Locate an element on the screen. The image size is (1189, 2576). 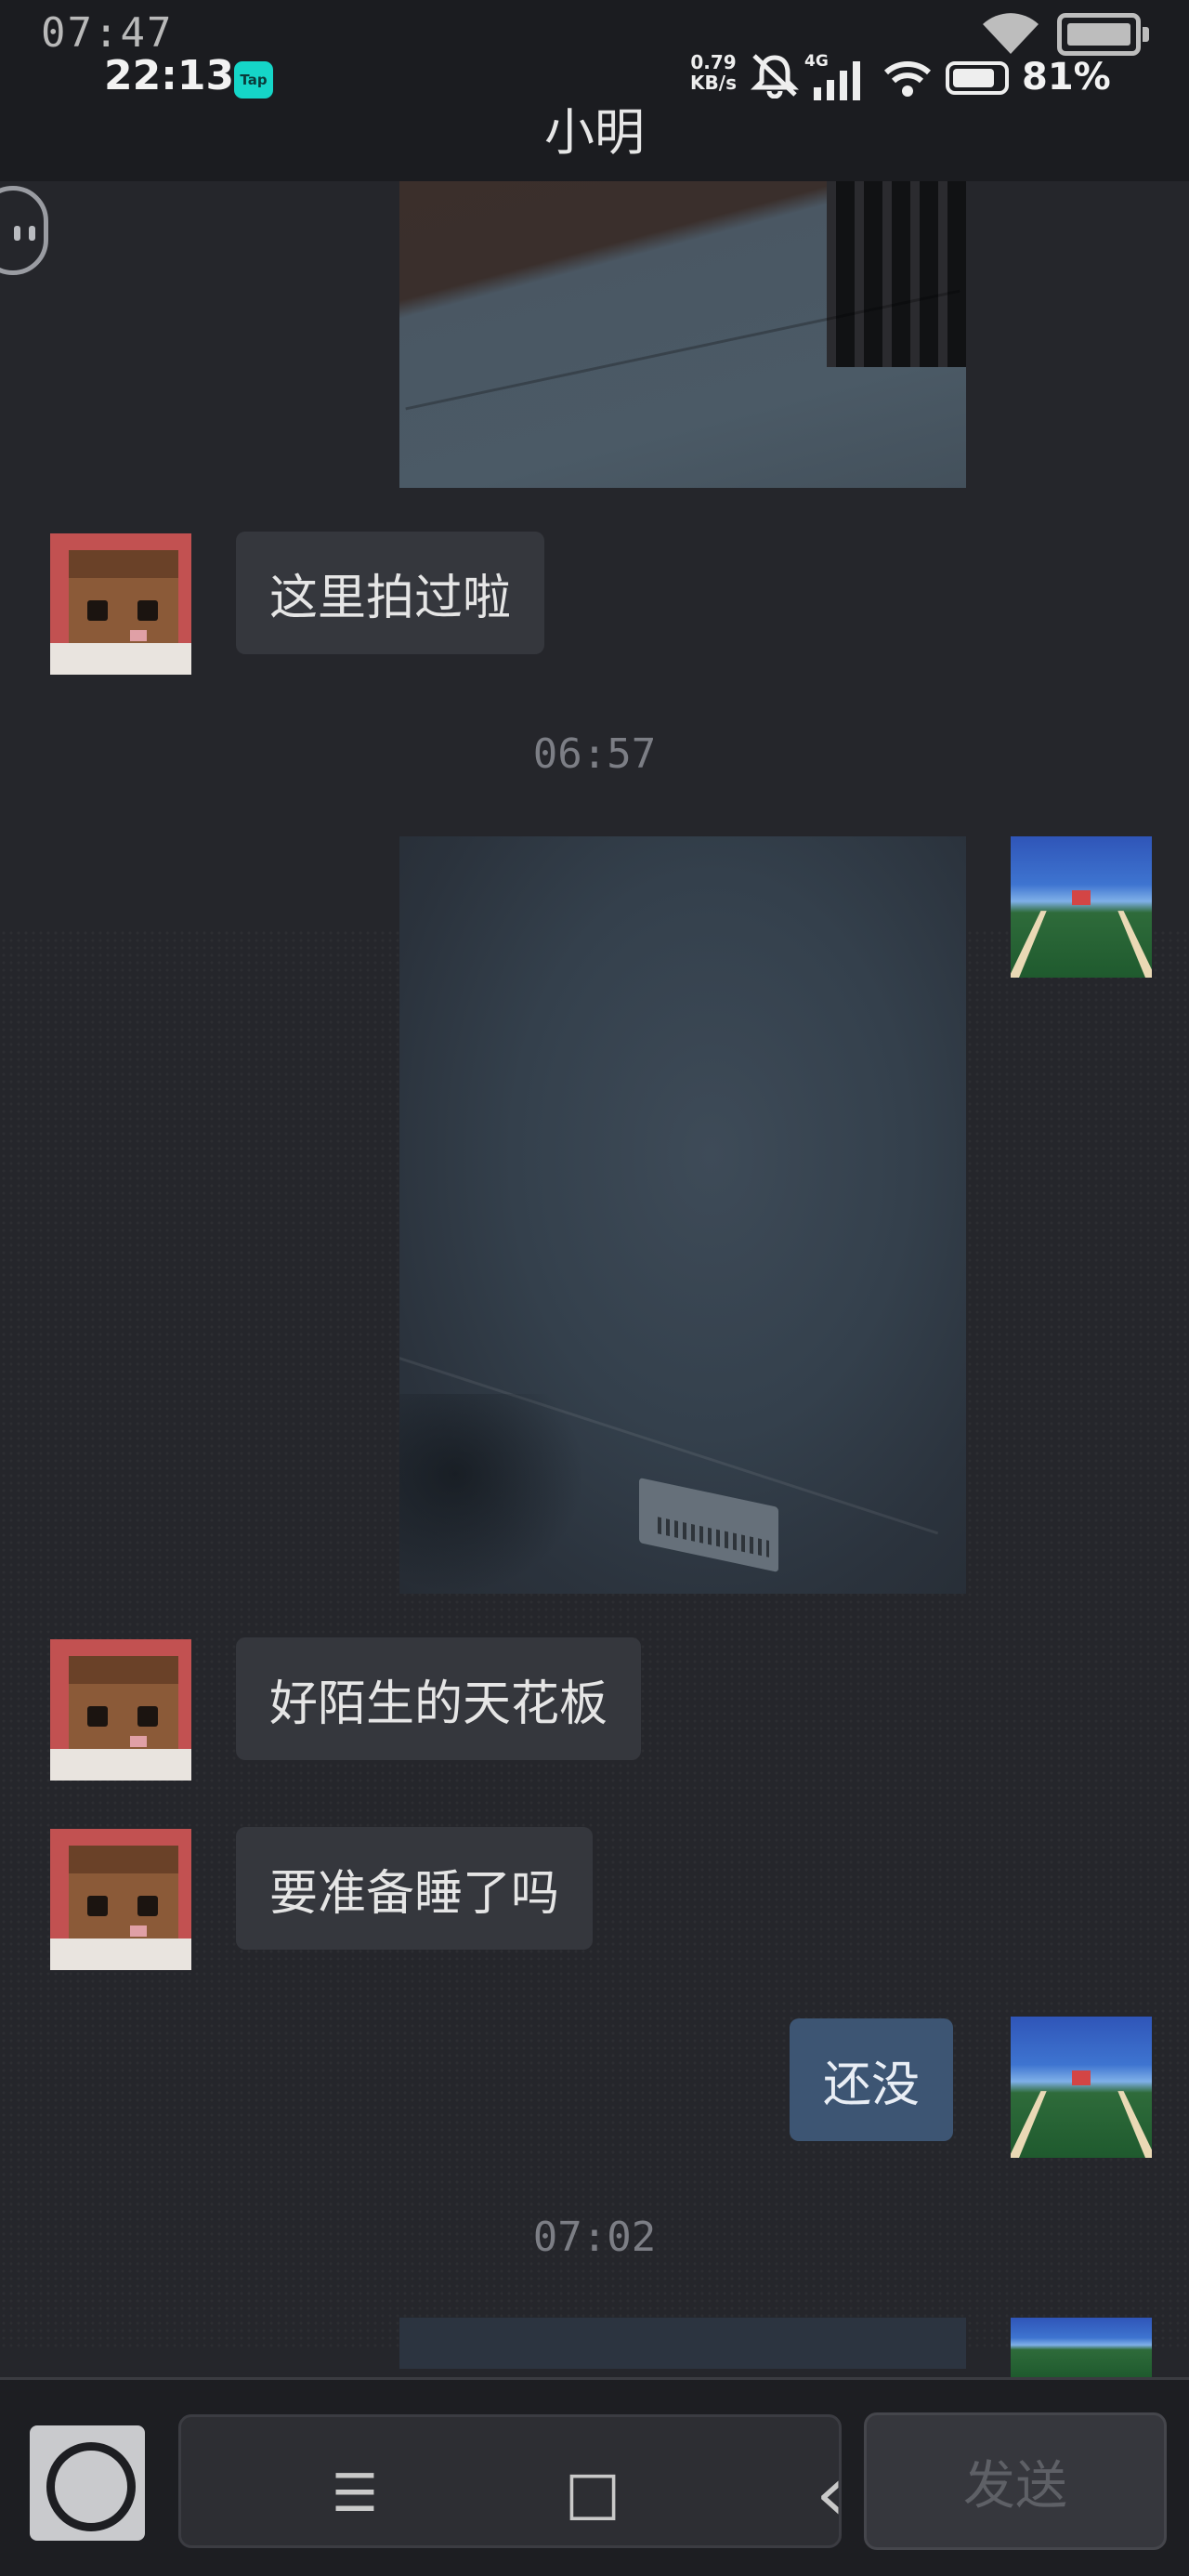
message-bubble-friend: 好陌生的天花板 is located at coordinates (439, 1698).